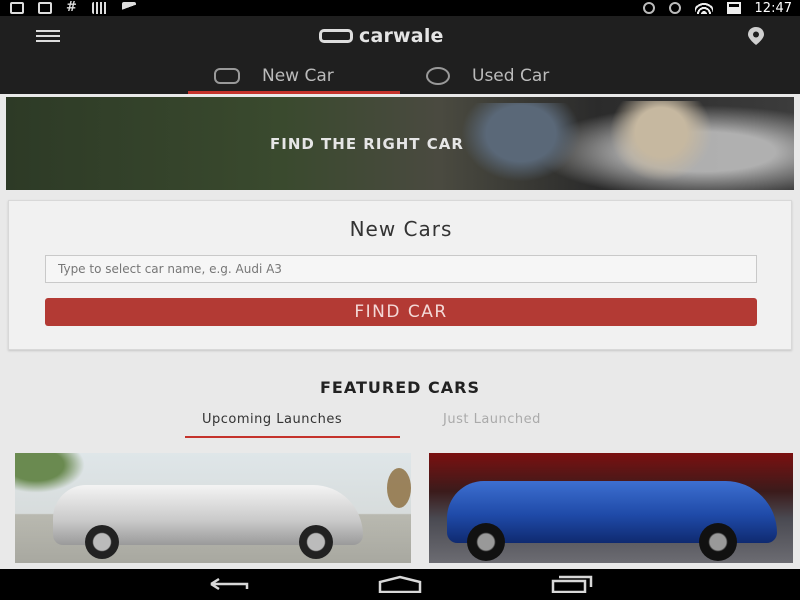 Image resolution: width=800 pixels, height=600 pixels. What do you see at coordinates (401, 312) in the screenshot?
I see `find-car-button: FIND CAR` at bounding box center [401, 312].